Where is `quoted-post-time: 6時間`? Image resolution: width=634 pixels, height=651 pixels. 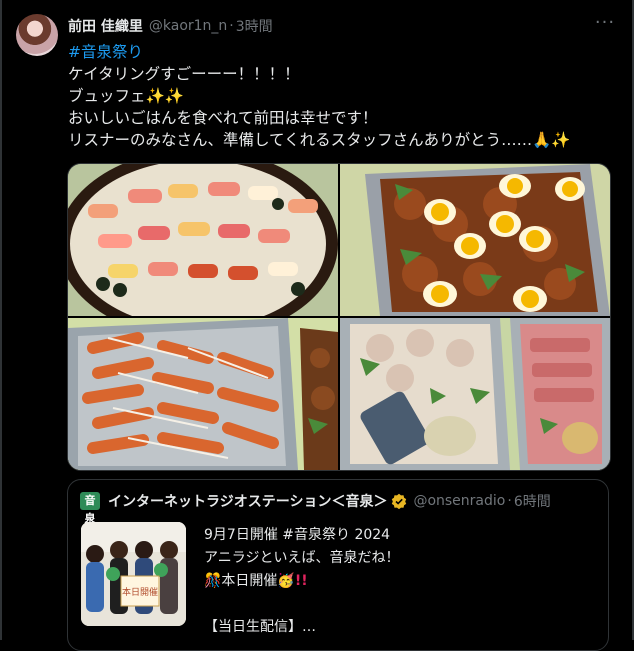
quoted-post-time: 6時間 is located at coordinates (532, 501).